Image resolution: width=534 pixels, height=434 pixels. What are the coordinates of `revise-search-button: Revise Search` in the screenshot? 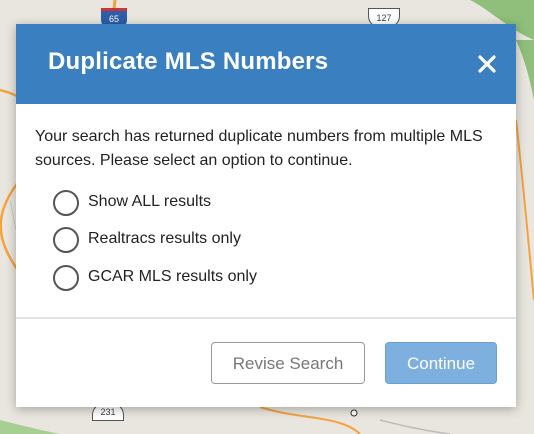 It's located at (288, 363).